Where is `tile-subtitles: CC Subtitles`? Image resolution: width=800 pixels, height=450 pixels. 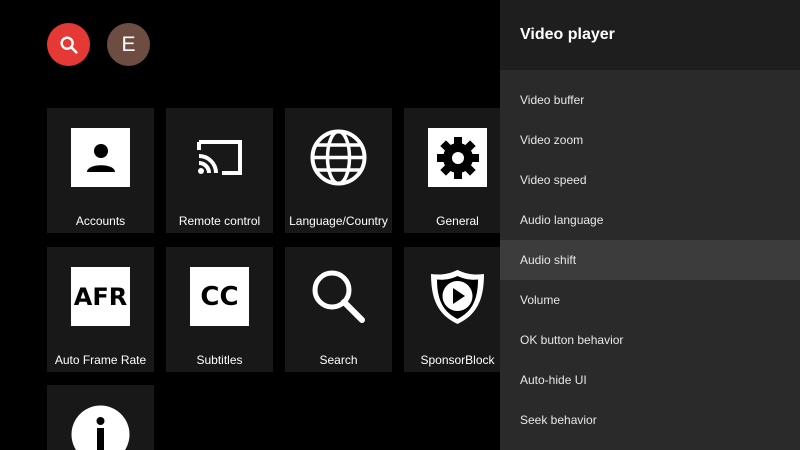 tile-subtitles: CC Subtitles is located at coordinates (219, 309).